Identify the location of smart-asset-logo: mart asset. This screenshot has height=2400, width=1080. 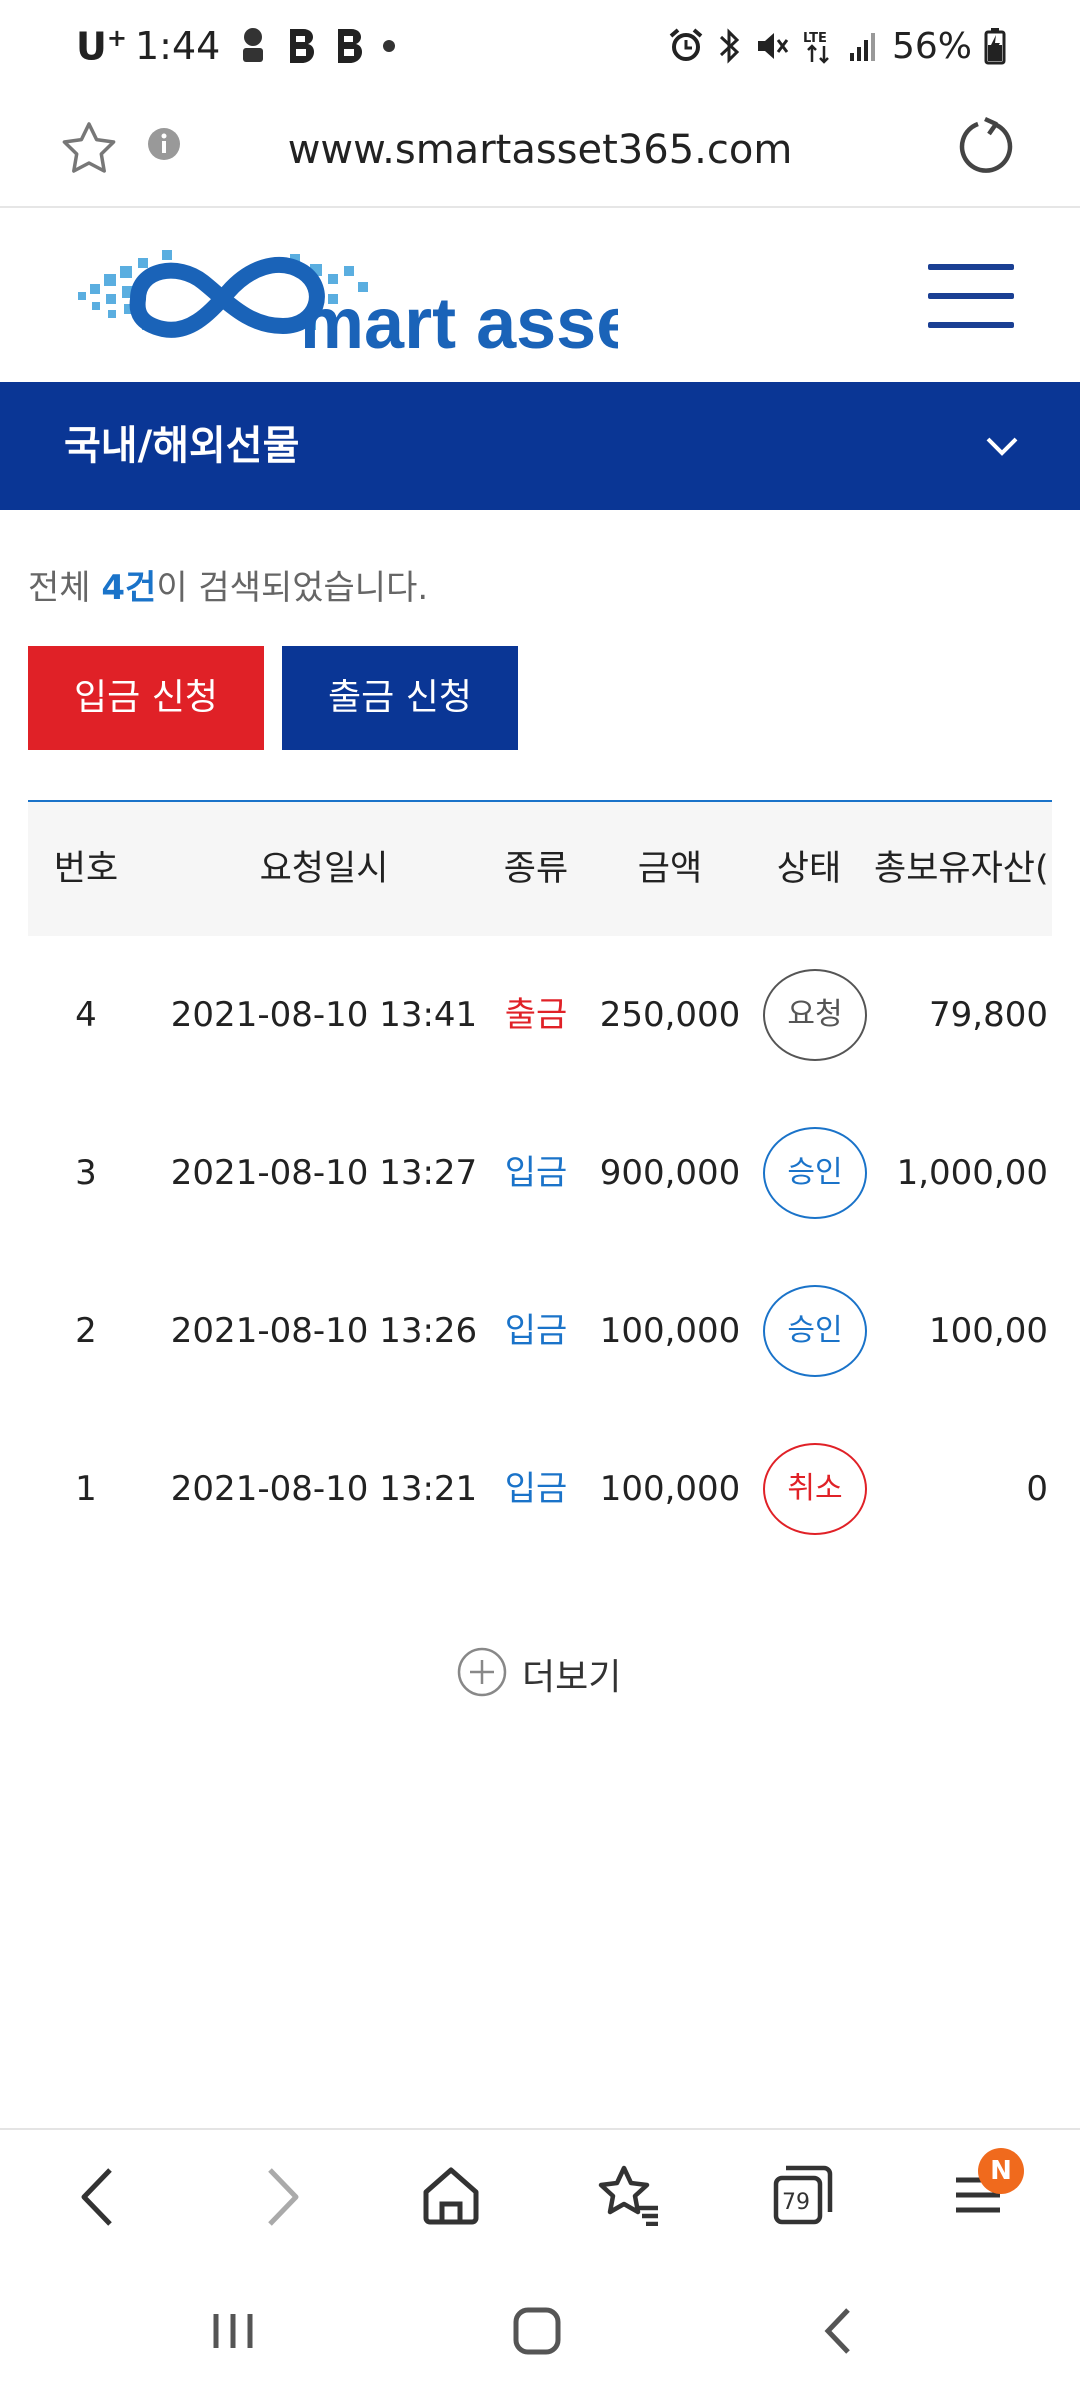
(369, 304).